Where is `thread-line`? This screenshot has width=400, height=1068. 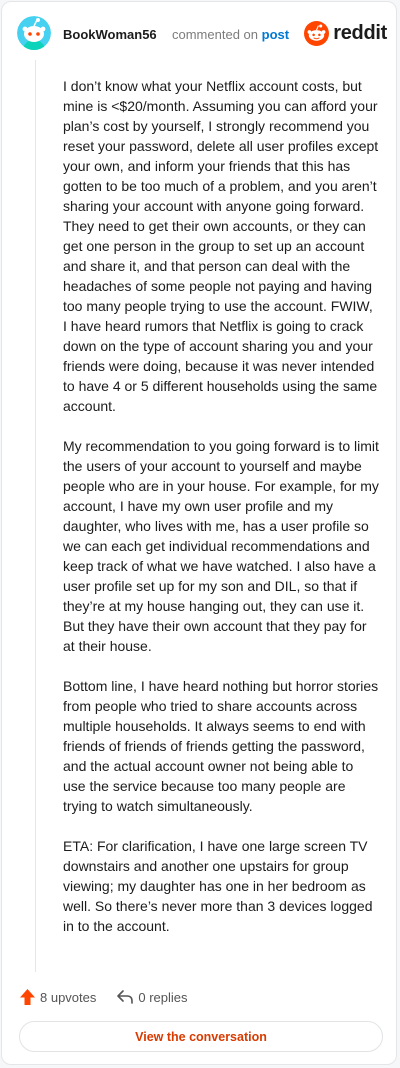
thread-line is located at coordinates (35, 516).